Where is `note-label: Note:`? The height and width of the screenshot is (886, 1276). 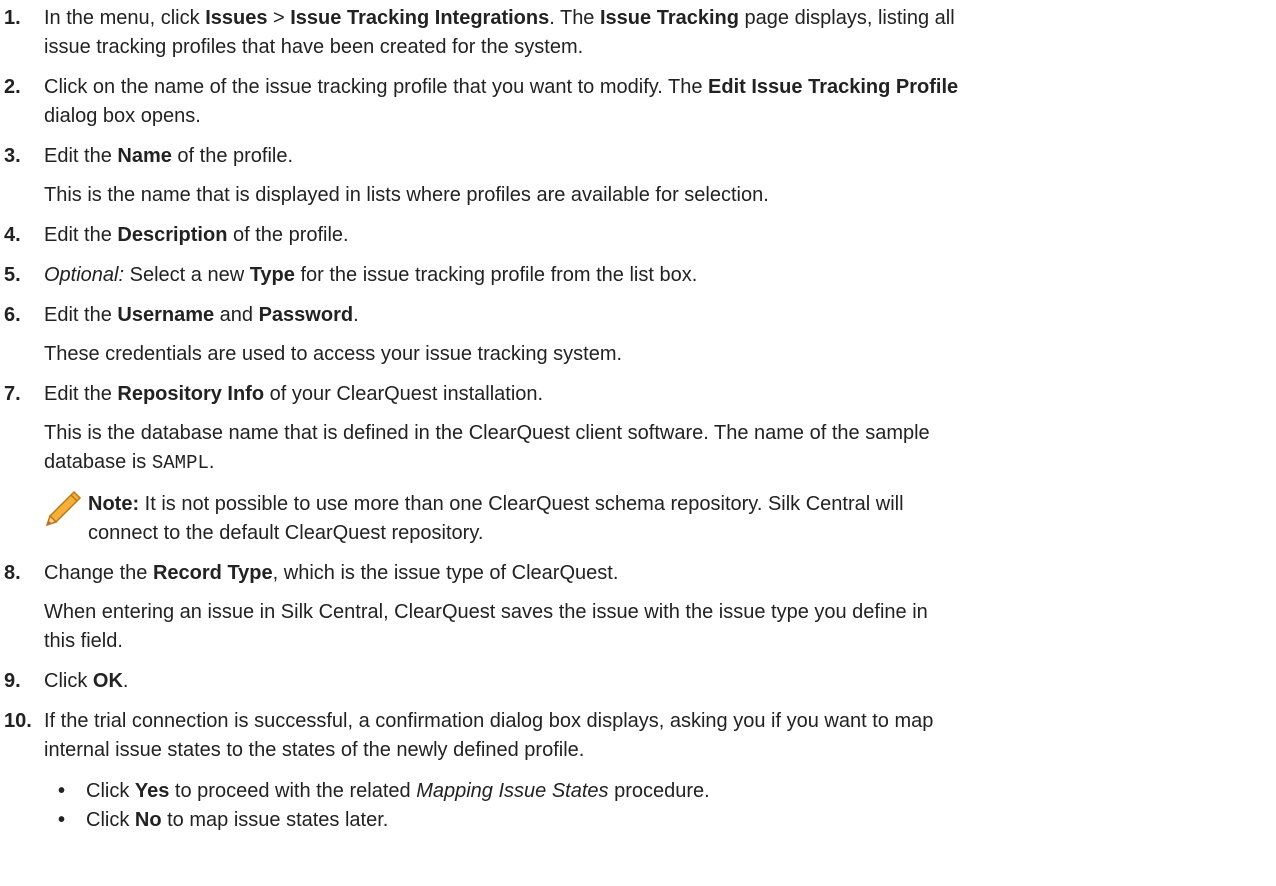
note-label: Note: is located at coordinates (114, 504).